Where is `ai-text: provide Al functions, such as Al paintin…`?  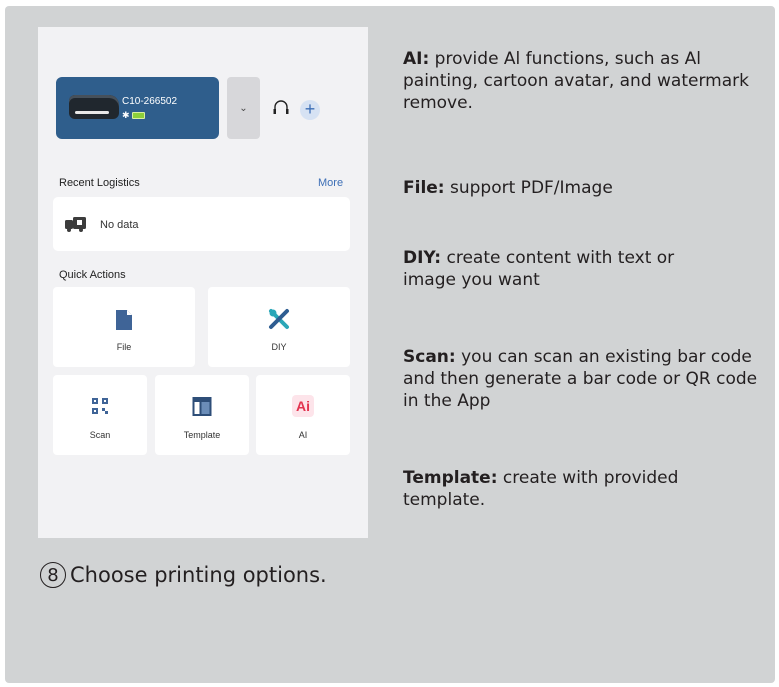 ai-text: provide Al functions, such as Al paintin… is located at coordinates (576, 81).